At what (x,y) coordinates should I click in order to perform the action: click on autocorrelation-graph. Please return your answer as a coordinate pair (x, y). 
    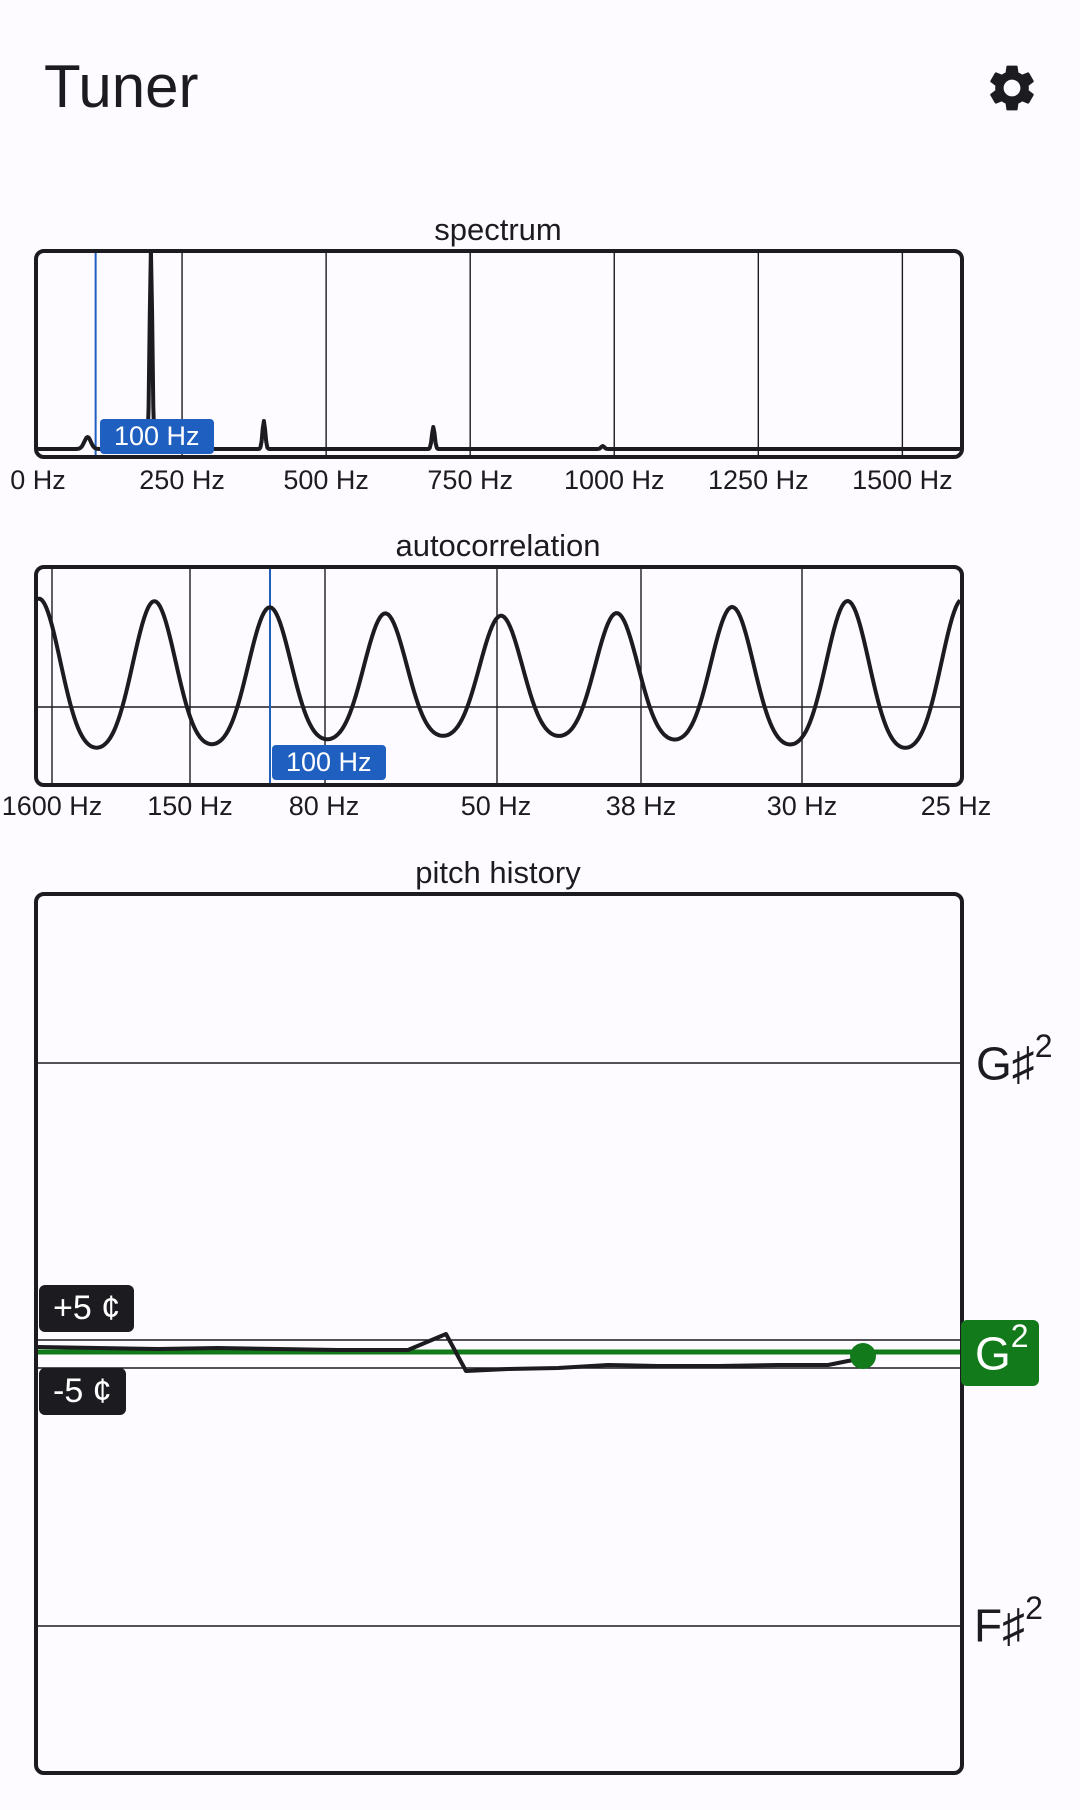
    Looking at the image, I should click on (499, 676).